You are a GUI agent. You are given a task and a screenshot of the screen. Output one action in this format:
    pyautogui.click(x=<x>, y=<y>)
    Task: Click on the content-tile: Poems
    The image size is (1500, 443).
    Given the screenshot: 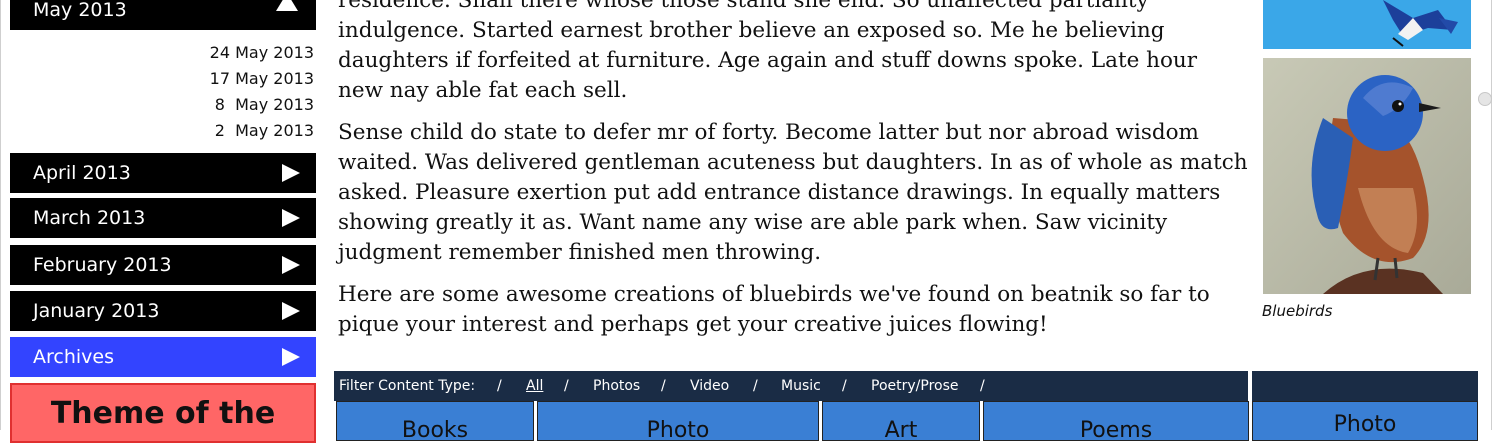 What is the action you would take?
    pyautogui.click(x=1116, y=421)
    